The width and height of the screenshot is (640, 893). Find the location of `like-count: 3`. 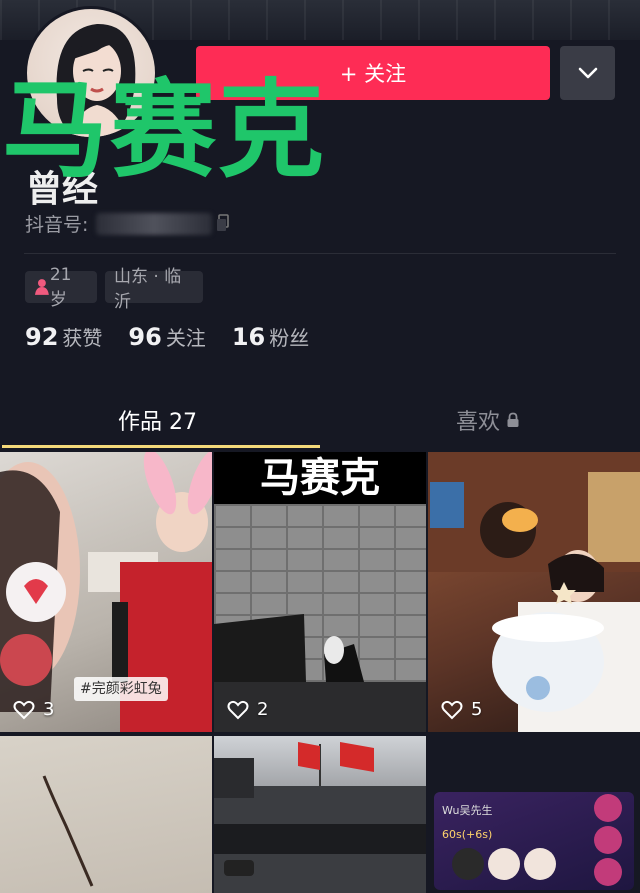

like-count: 3 is located at coordinates (49, 709).